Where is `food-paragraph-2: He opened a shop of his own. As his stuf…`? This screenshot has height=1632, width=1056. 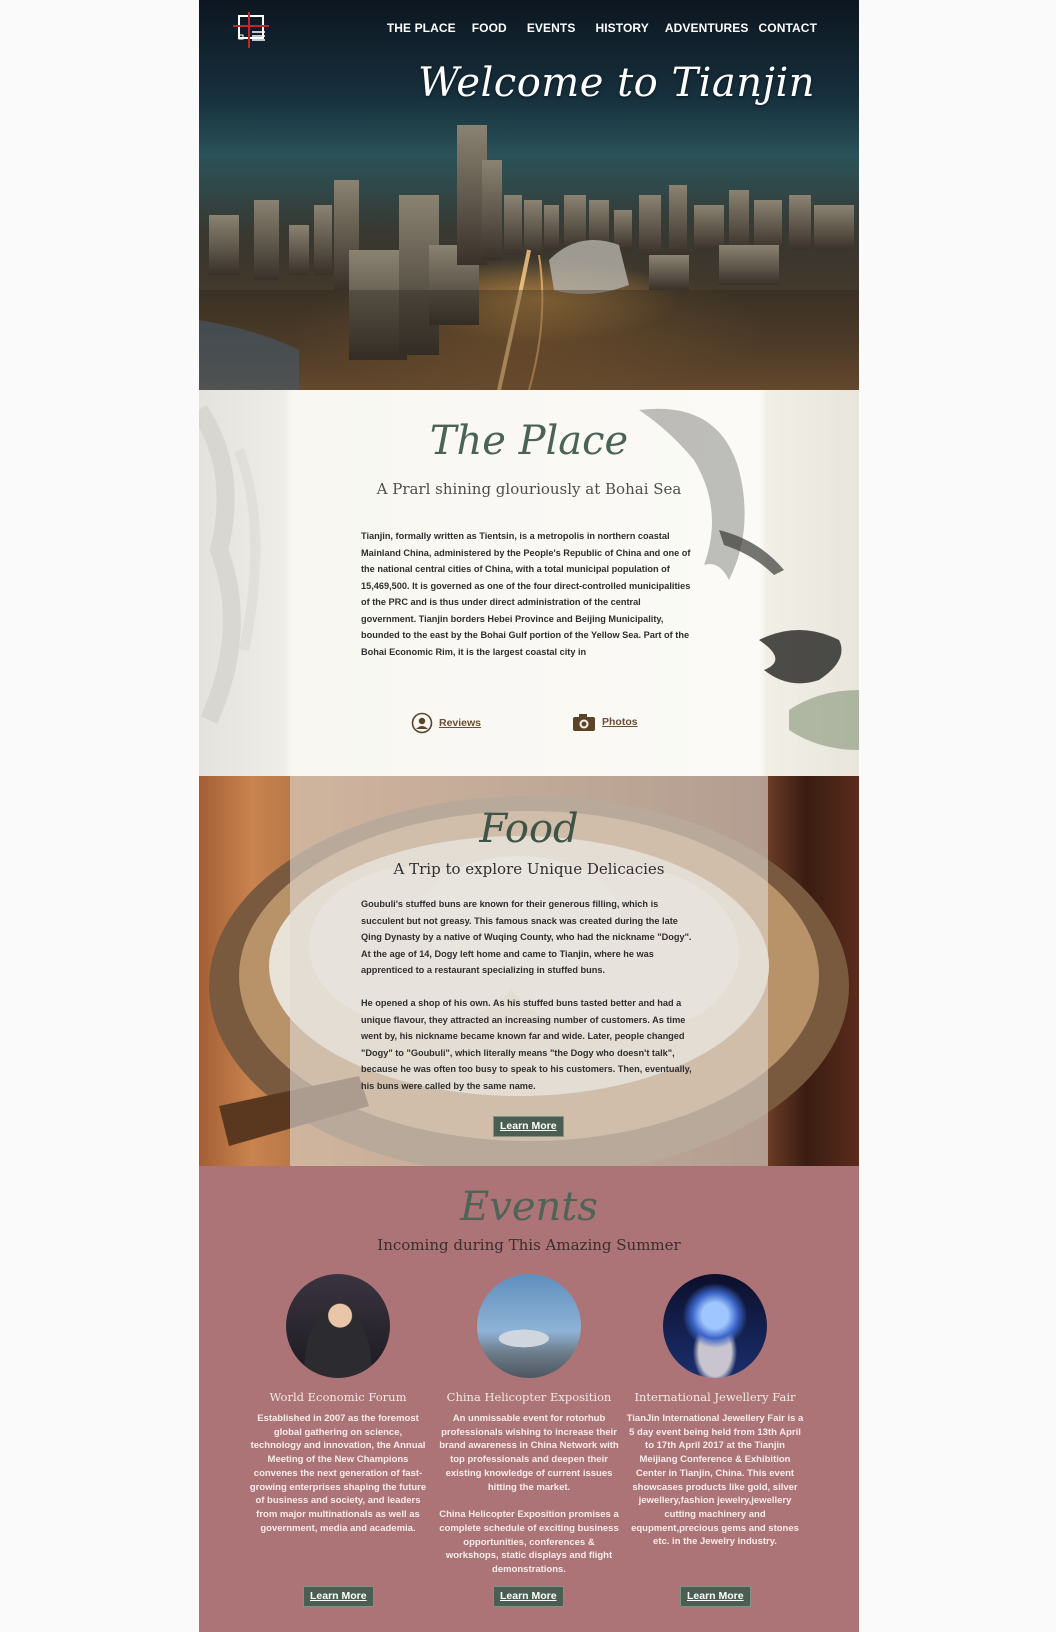 food-paragraph-2: He opened a shop of his own. As his stuf… is located at coordinates (526, 1044).